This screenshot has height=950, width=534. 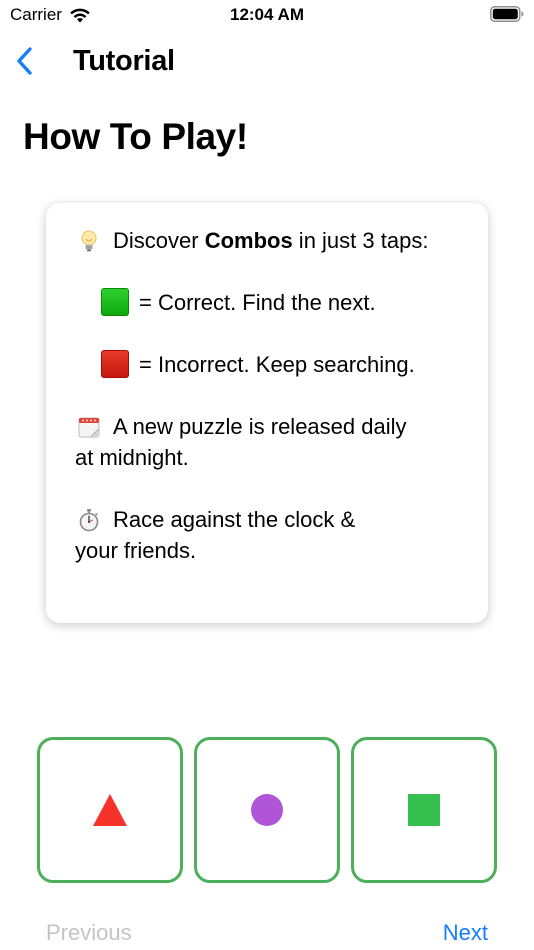 What do you see at coordinates (89, 933) in the screenshot?
I see `previous-button: Previous` at bounding box center [89, 933].